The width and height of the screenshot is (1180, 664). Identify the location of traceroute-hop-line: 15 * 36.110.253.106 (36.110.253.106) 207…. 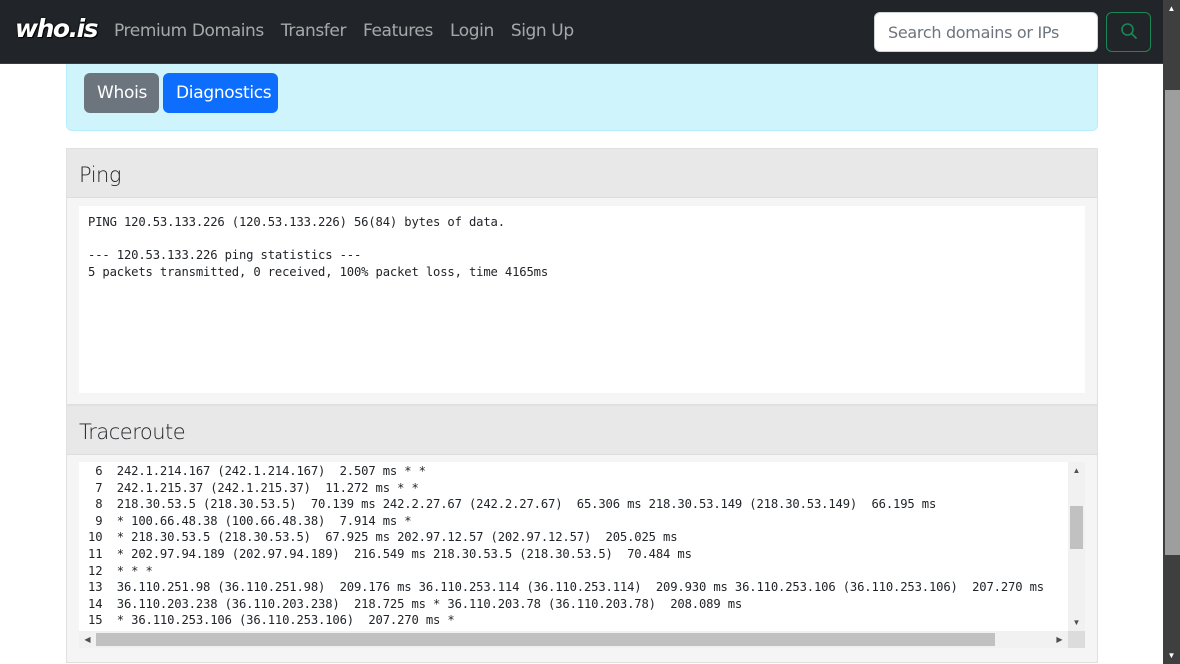
(271, 620).